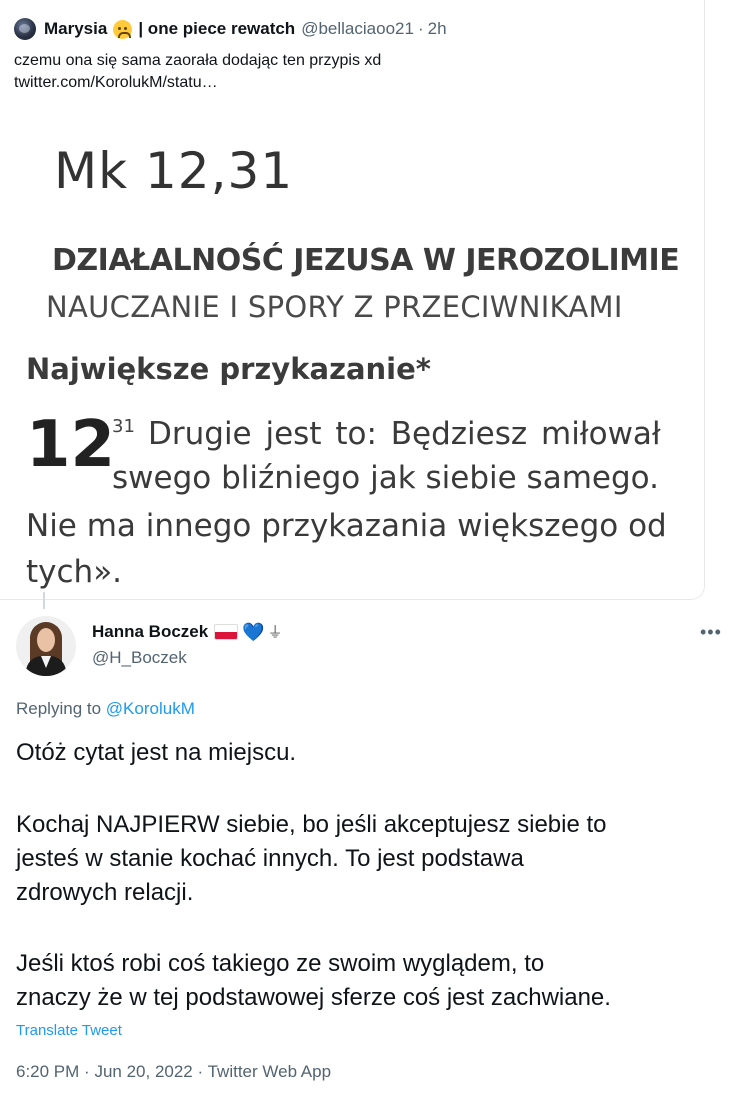 This screenshot has width=755, height=1112. Describe the element at coordinates (404, 434) in the screenshot. I see `scan-text-line: Drugie jest to: Będziesz miłował` at that location.